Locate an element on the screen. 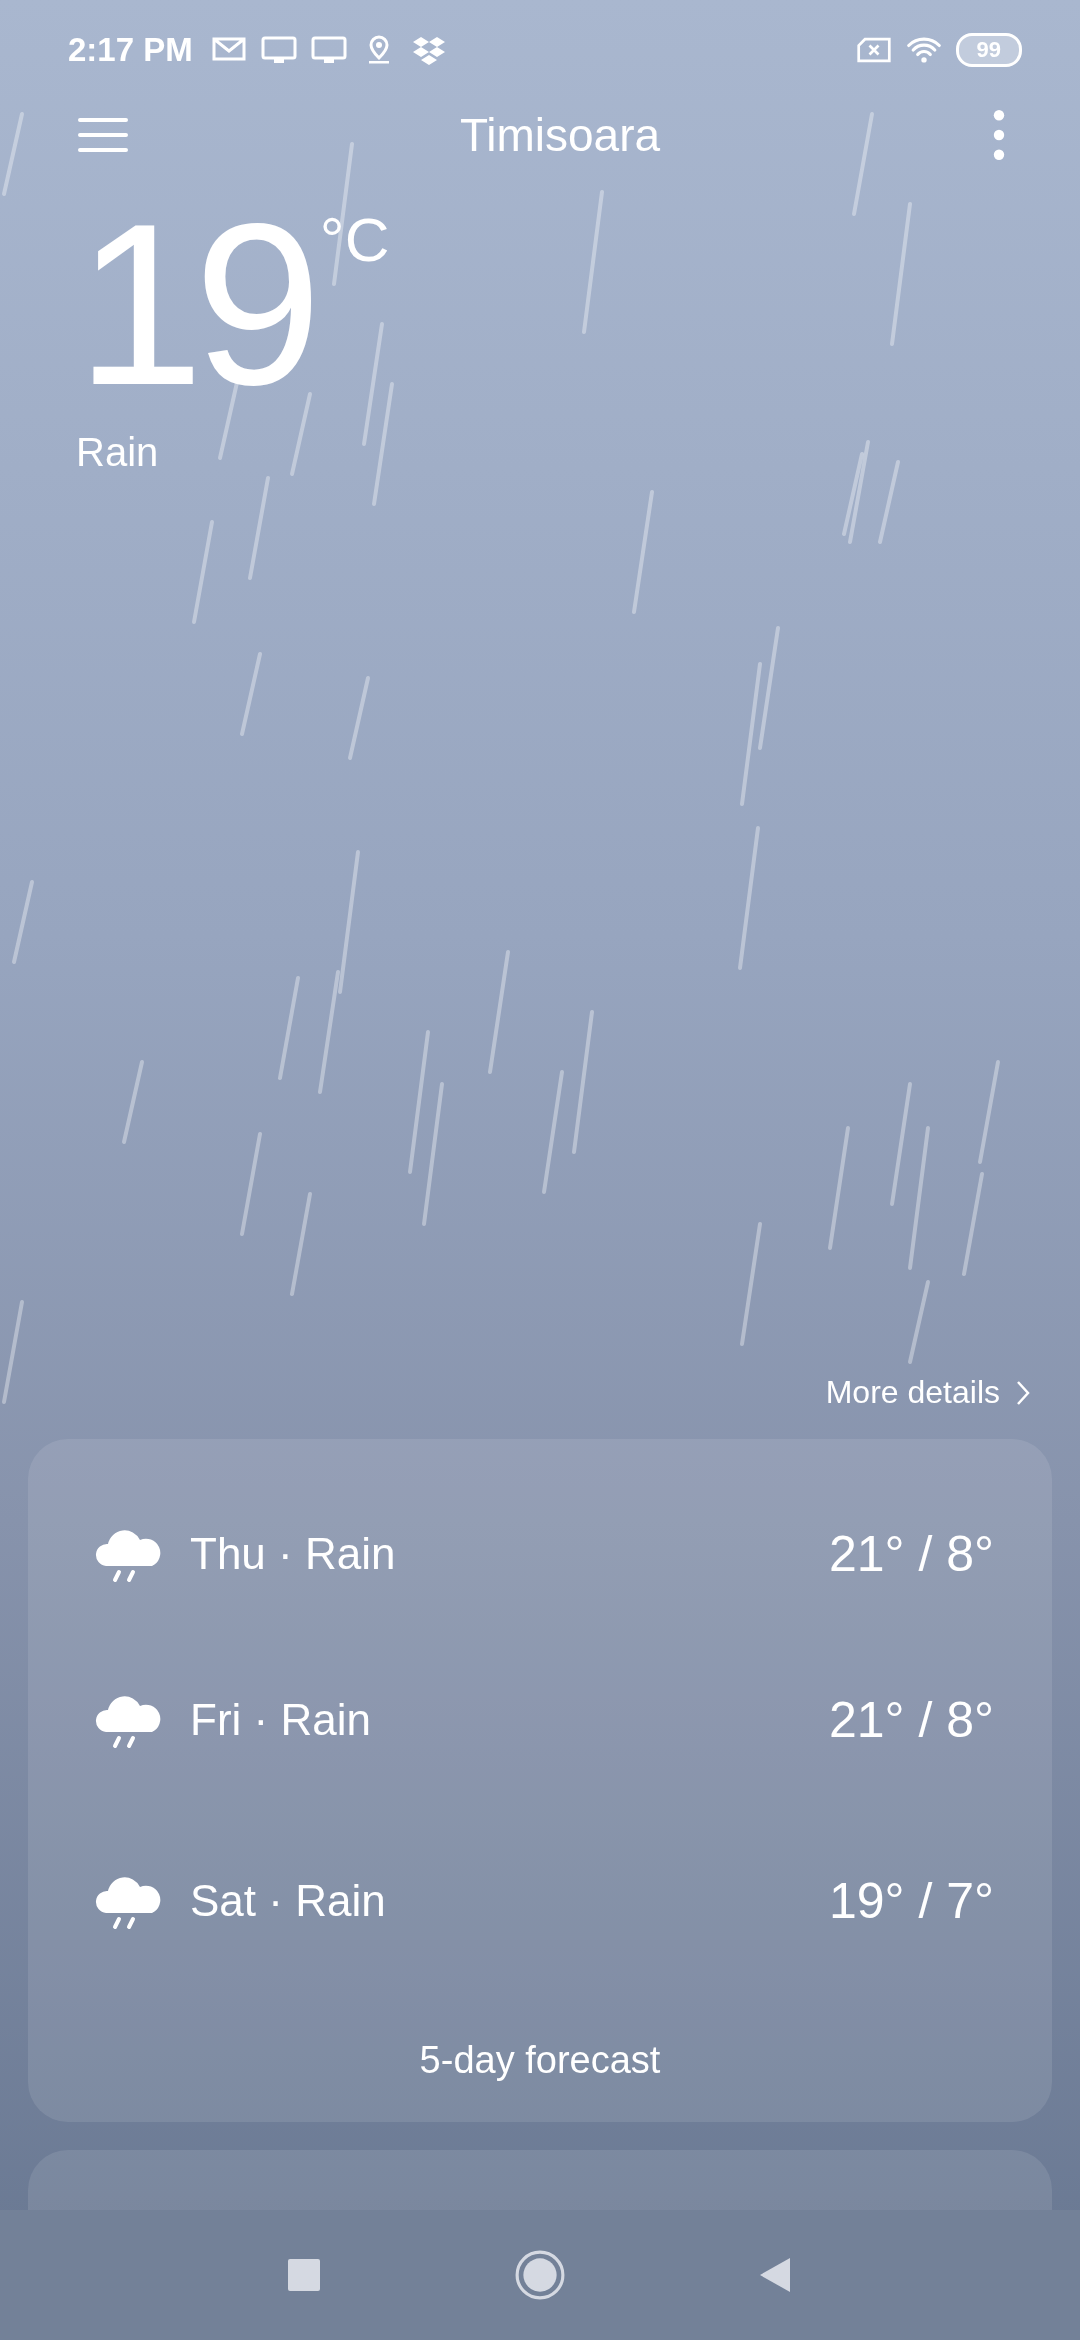 Image resolution: width=1080 pixels, height=2340 pixels. chevron-right-icon is located at coordinates (1023, 1392).